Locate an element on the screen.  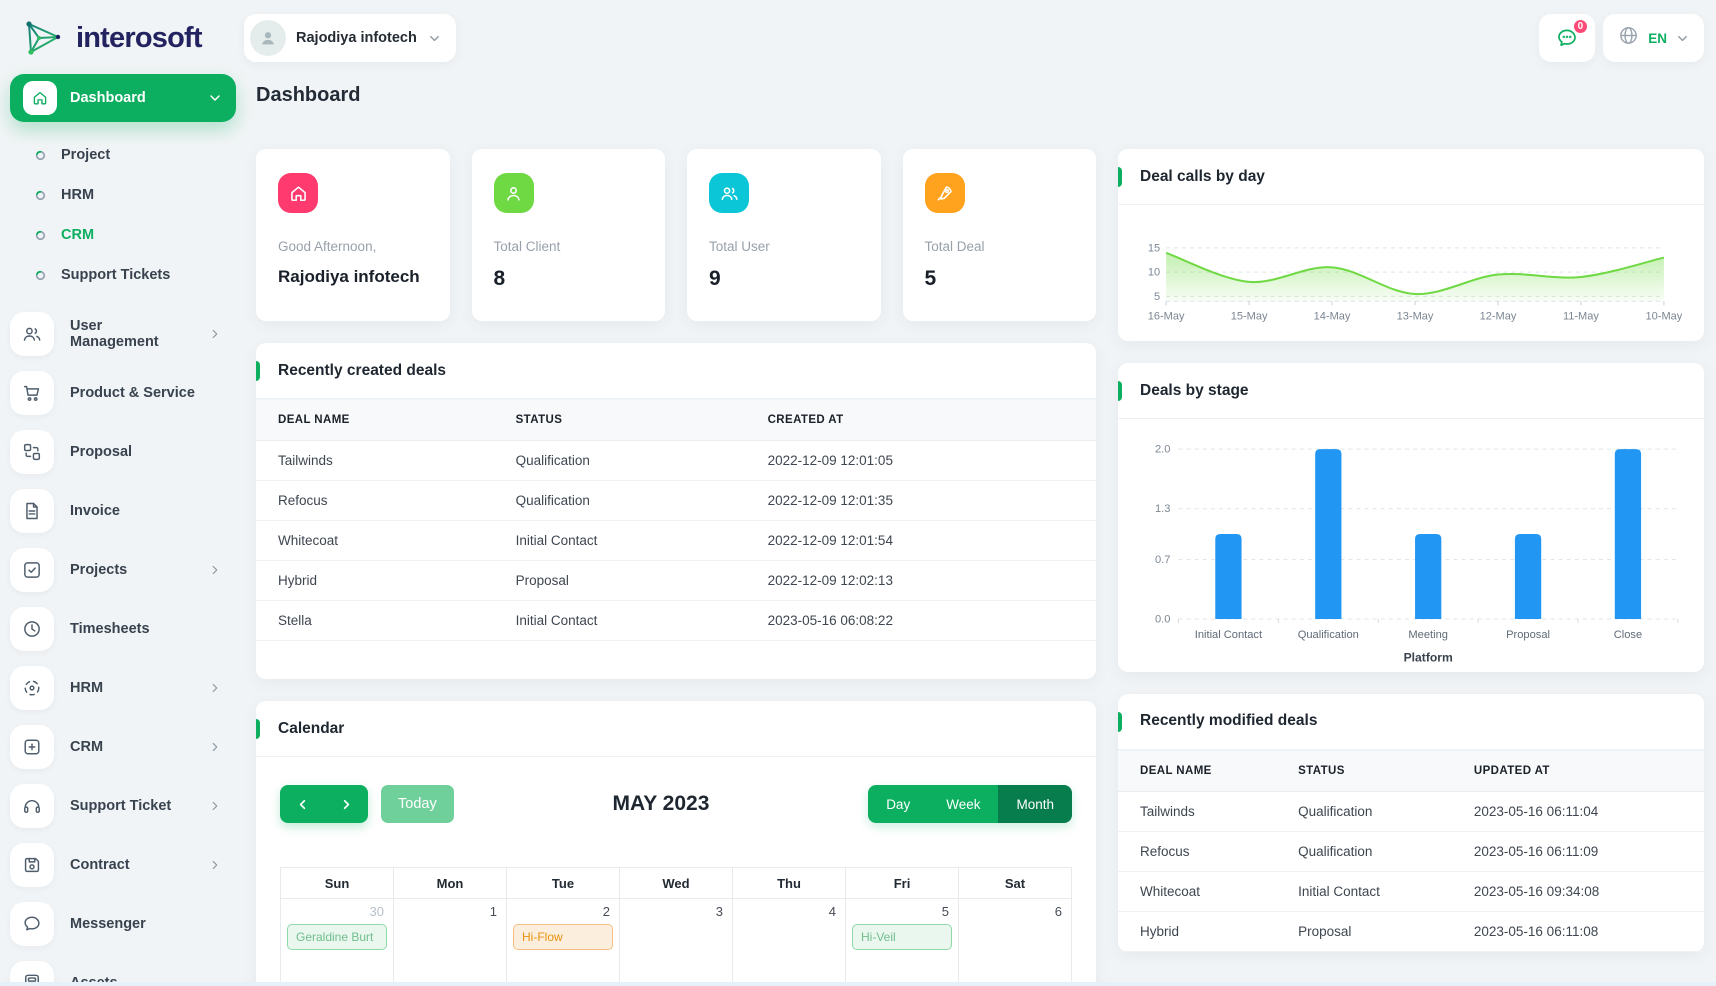
sidebar-item-user-management: User Management is located at coordinates (123, 334).